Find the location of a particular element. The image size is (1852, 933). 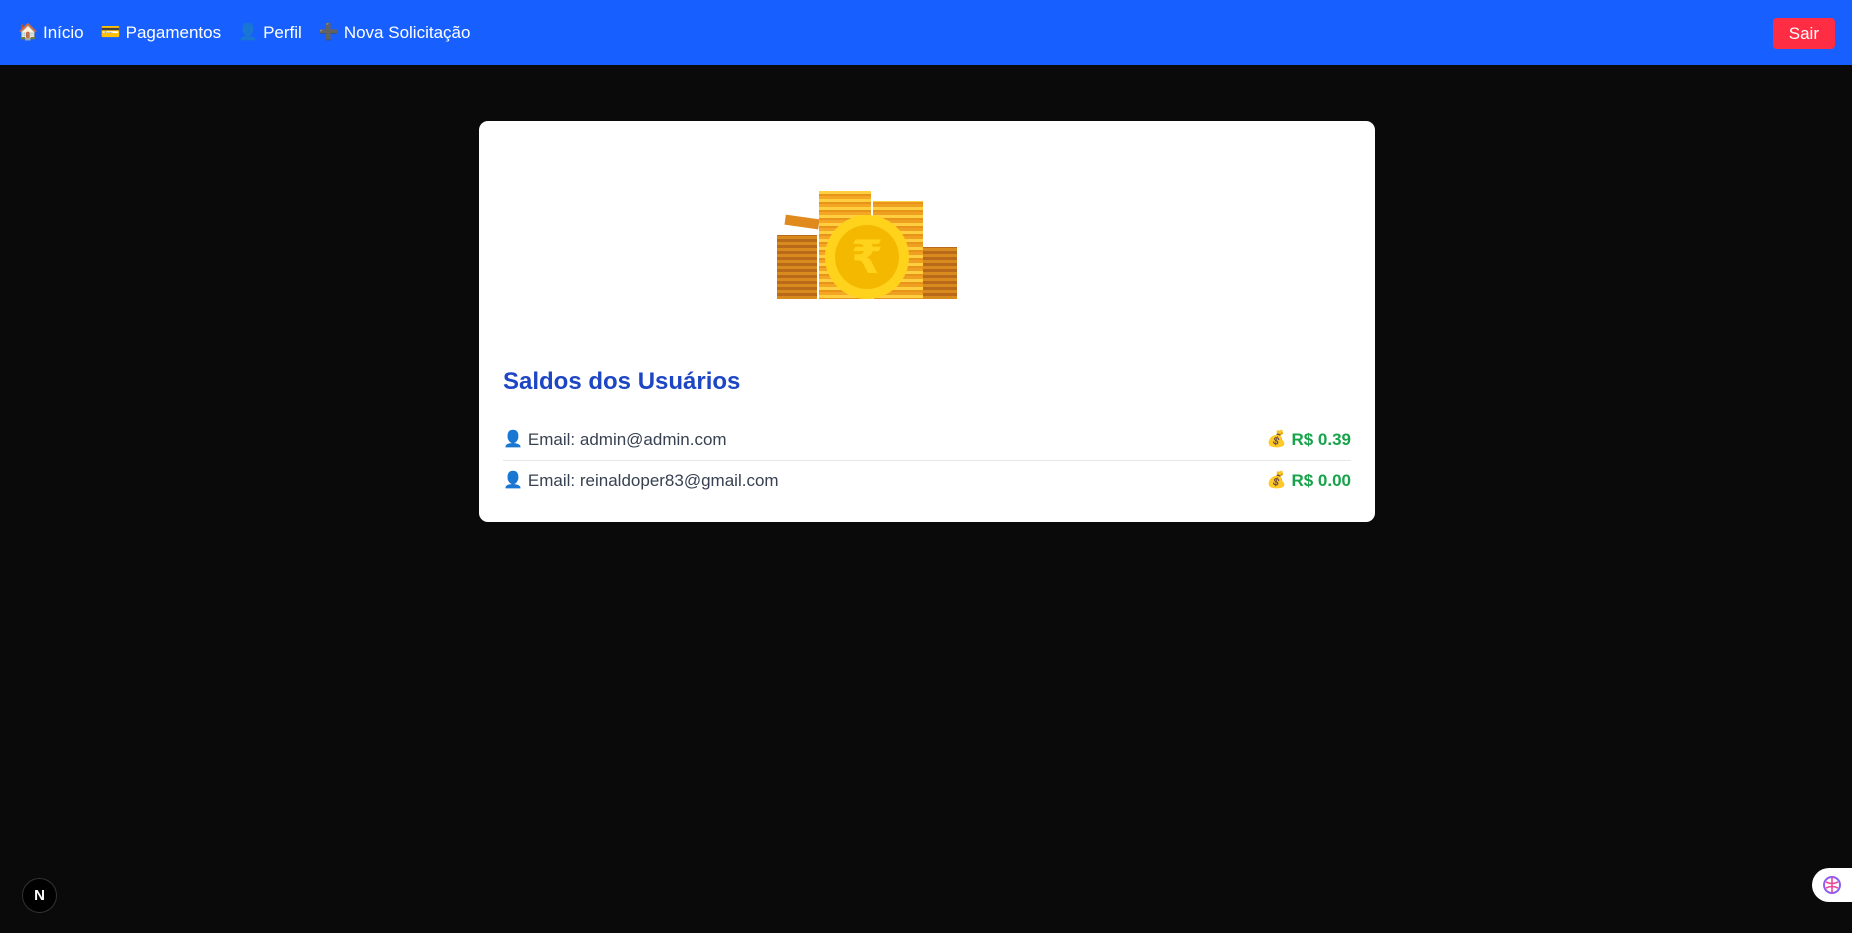

user-email: Email: admin@admin.com is located at coordinates (627, 439).